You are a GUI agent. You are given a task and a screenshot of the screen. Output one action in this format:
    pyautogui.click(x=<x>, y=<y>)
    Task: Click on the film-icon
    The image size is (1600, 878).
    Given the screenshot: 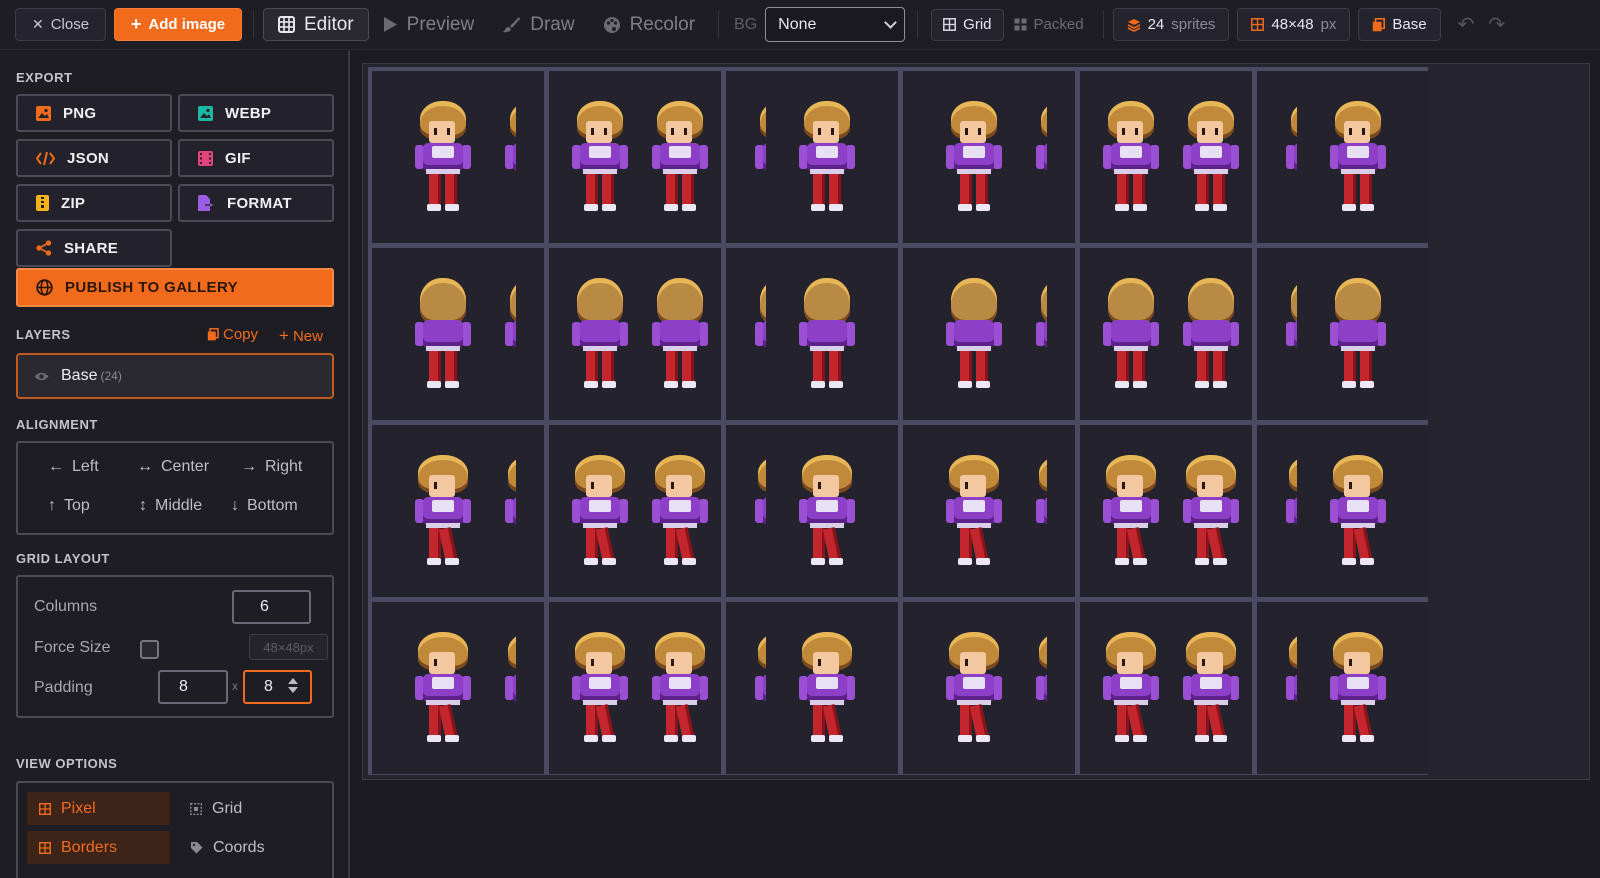 What is the action you would take?
    pyautogui.click(x=205, y=158)
    